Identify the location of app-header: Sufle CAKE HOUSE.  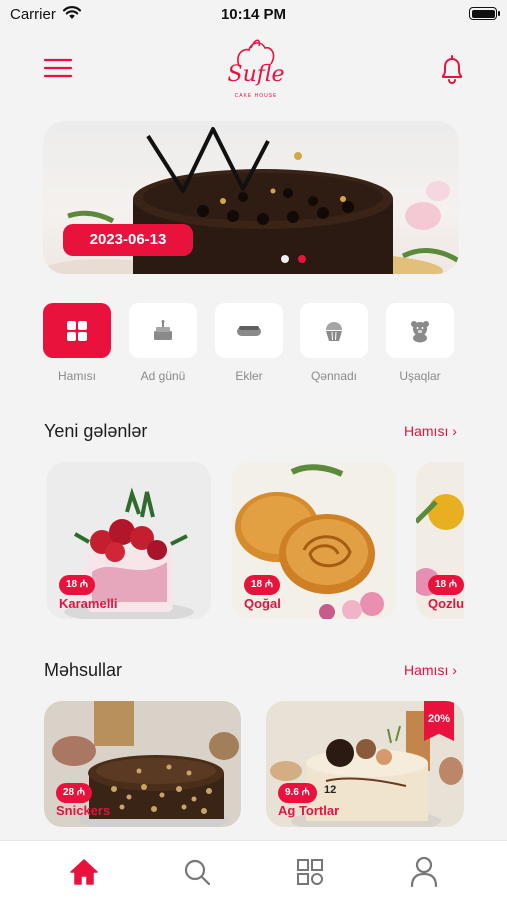
(253, 71).